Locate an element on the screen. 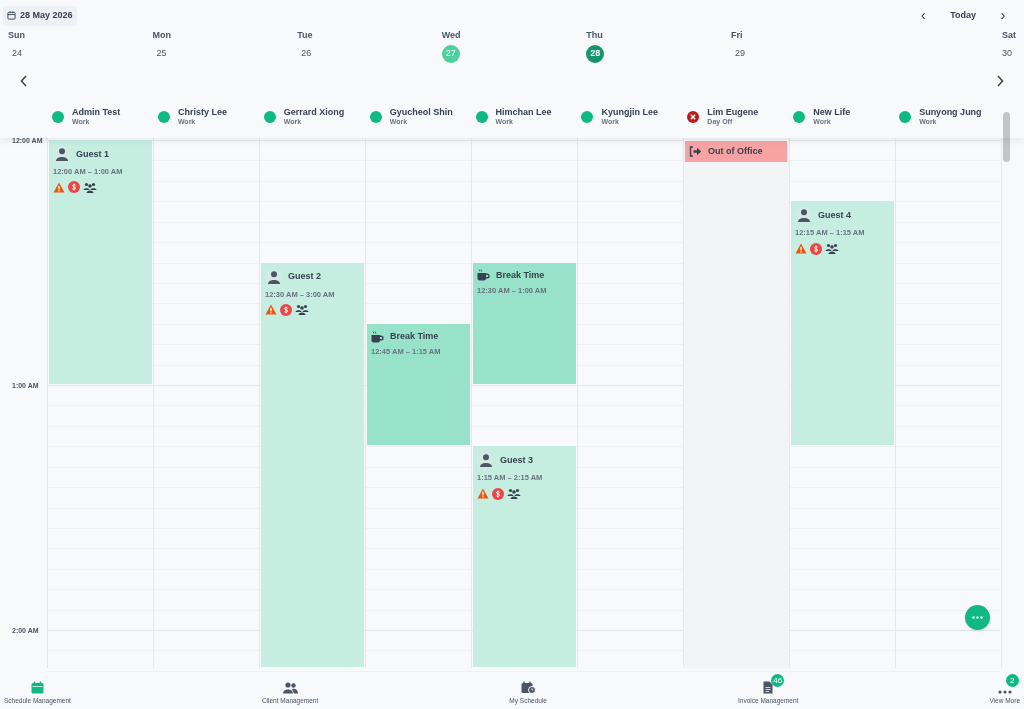 This screenshot has height=709, width=1024. date-number: 30 is located at coordinates (1007, 54).